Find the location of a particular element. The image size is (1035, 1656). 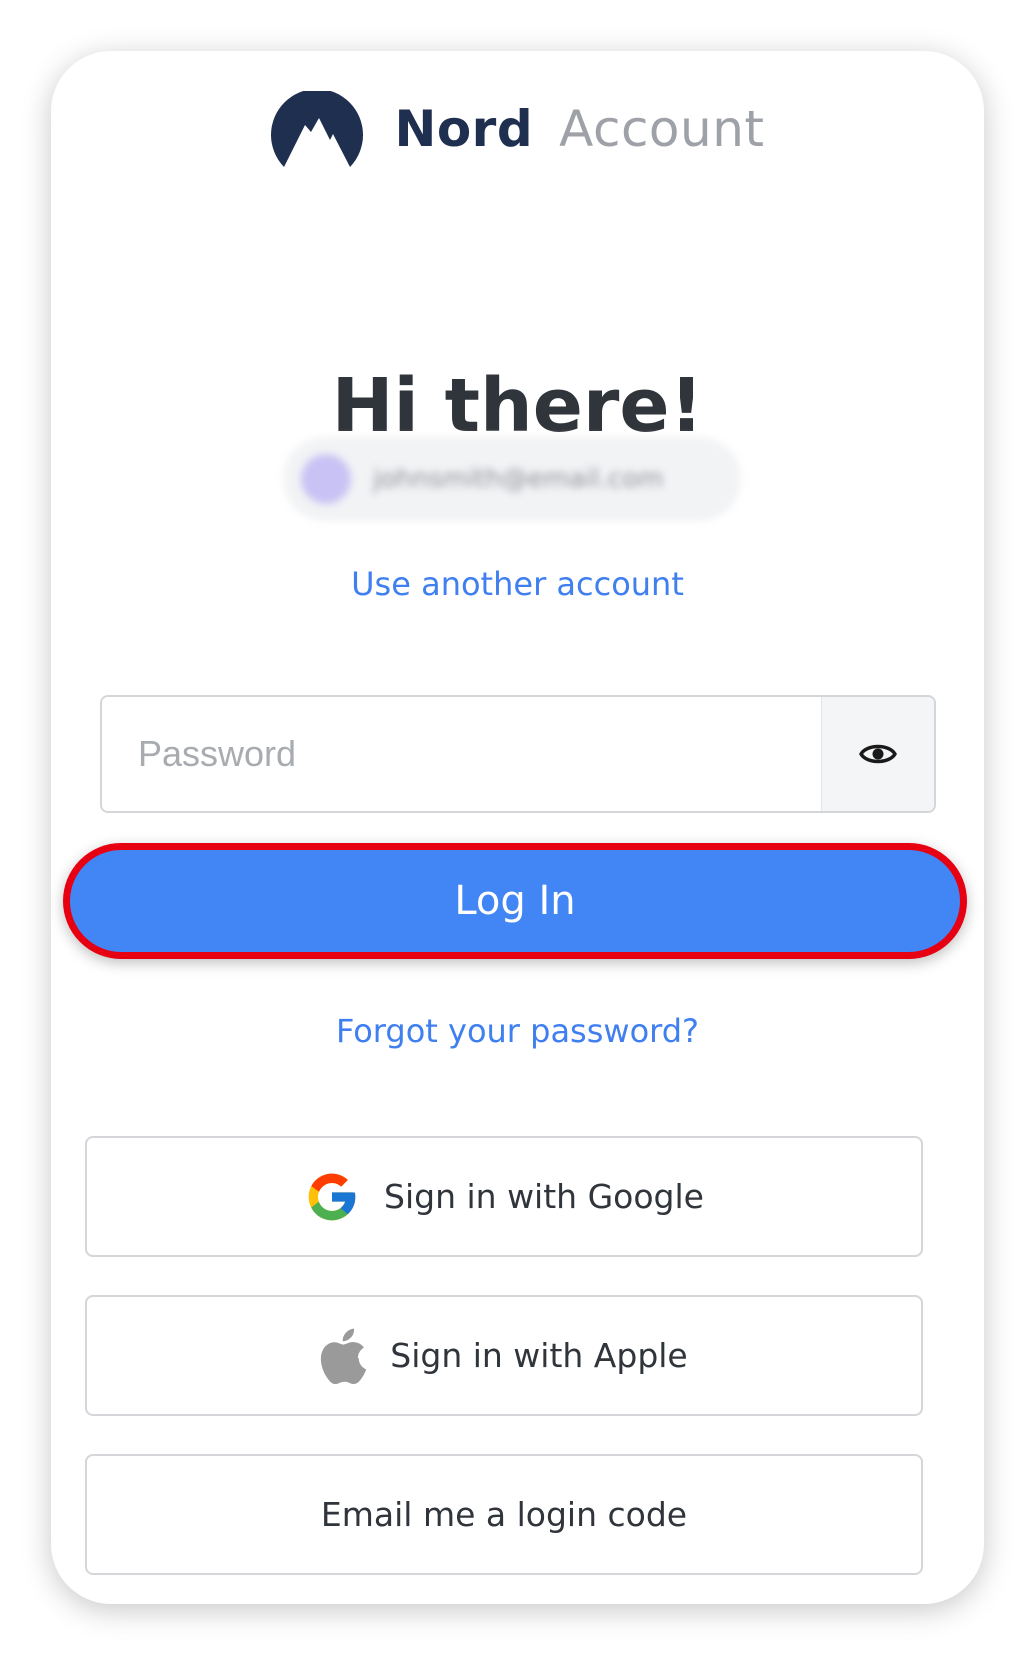

account-chip: johnsmith@email.com is located at coordinates (512, 479).